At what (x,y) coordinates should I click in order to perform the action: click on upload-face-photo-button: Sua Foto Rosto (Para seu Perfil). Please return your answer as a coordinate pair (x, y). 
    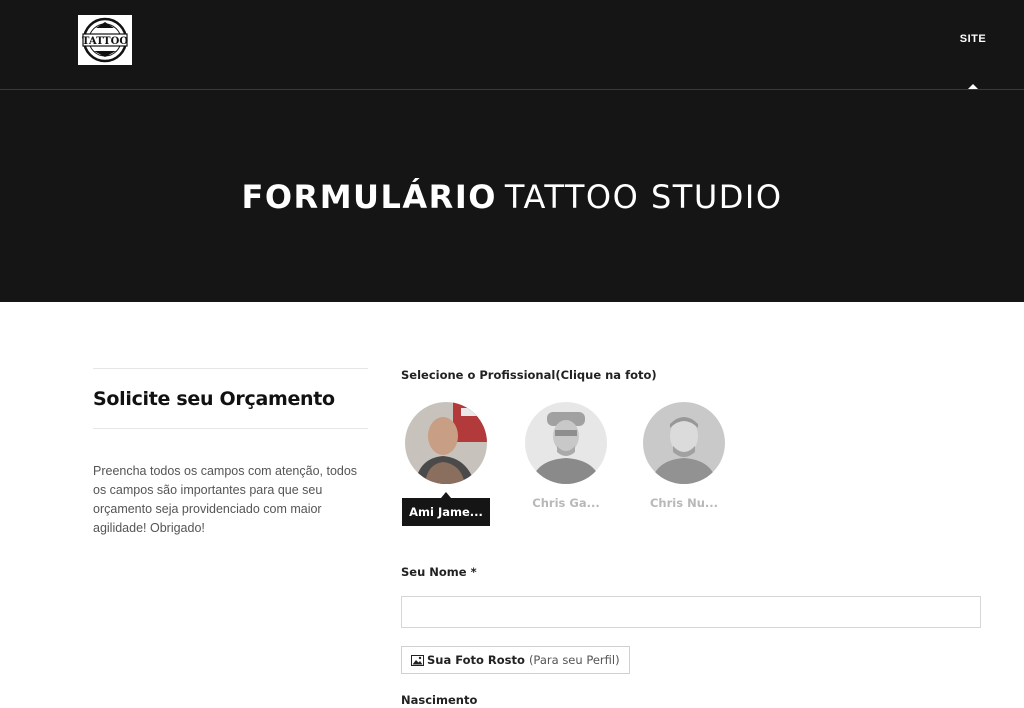
    Looking at the image, I should click on (515, 660).